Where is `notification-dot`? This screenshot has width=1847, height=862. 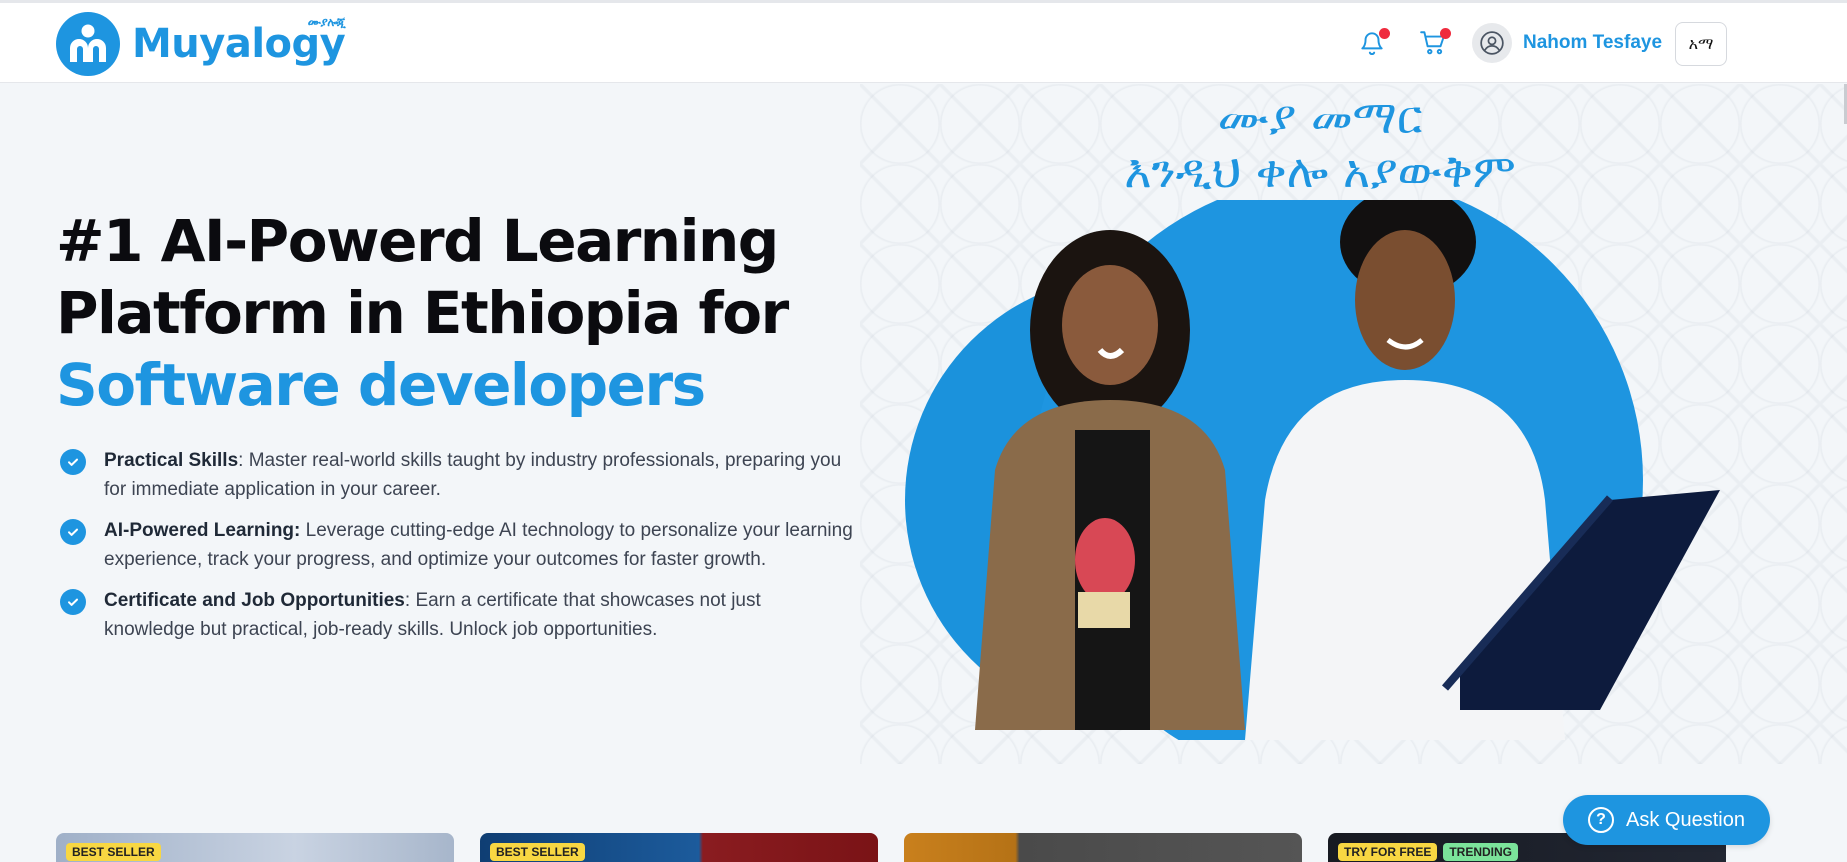
notification-dot is located at coordinates (1384, 33).